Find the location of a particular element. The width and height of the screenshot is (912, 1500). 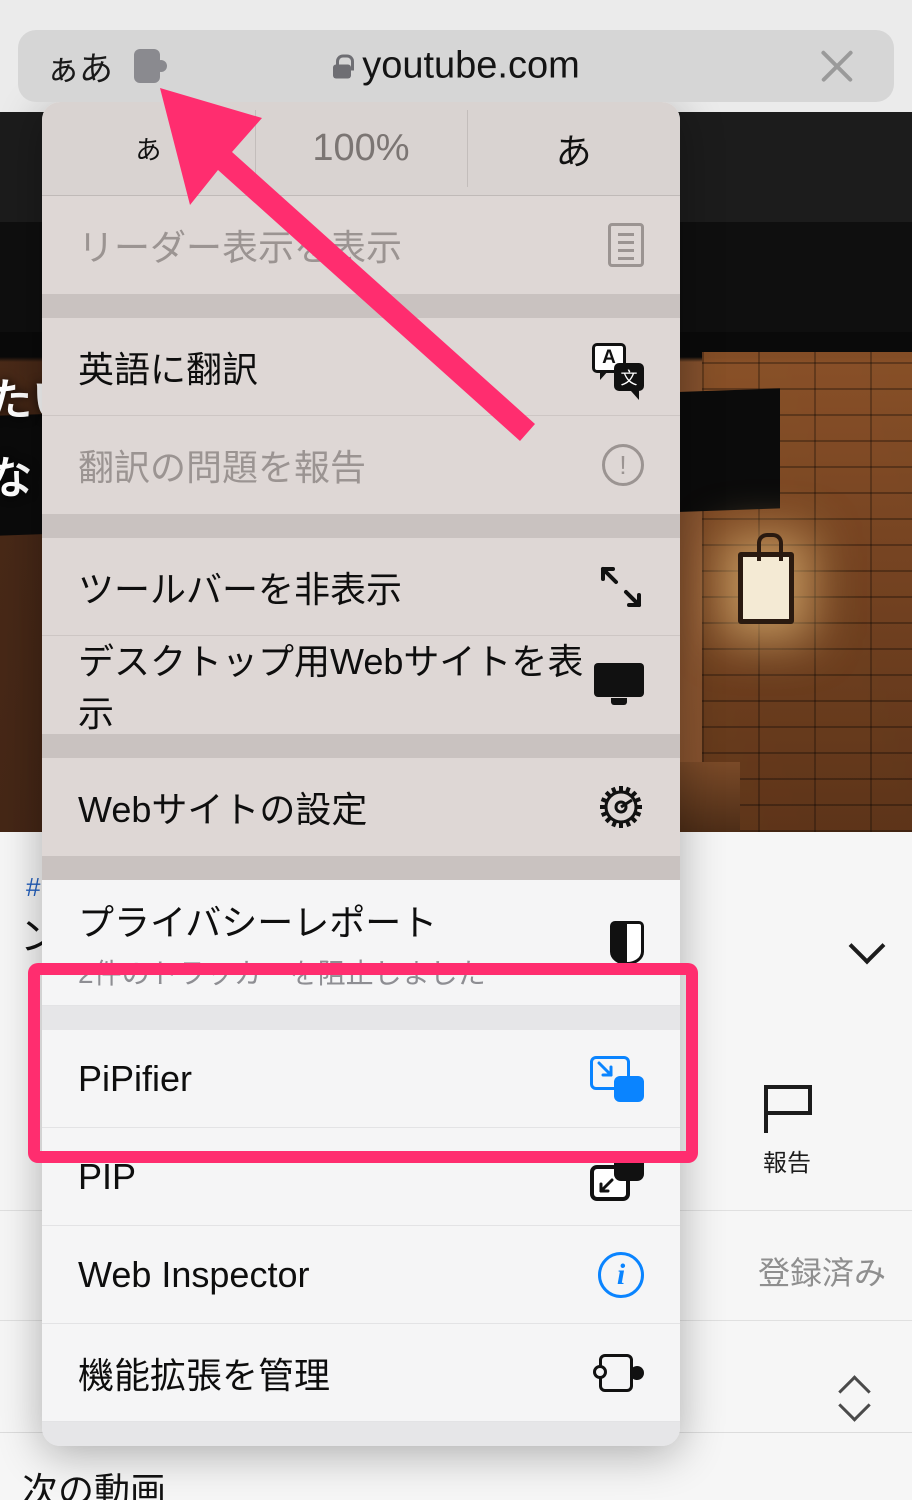

address-bar: ぁあ youtube.com is located at coordinates (456, 66).